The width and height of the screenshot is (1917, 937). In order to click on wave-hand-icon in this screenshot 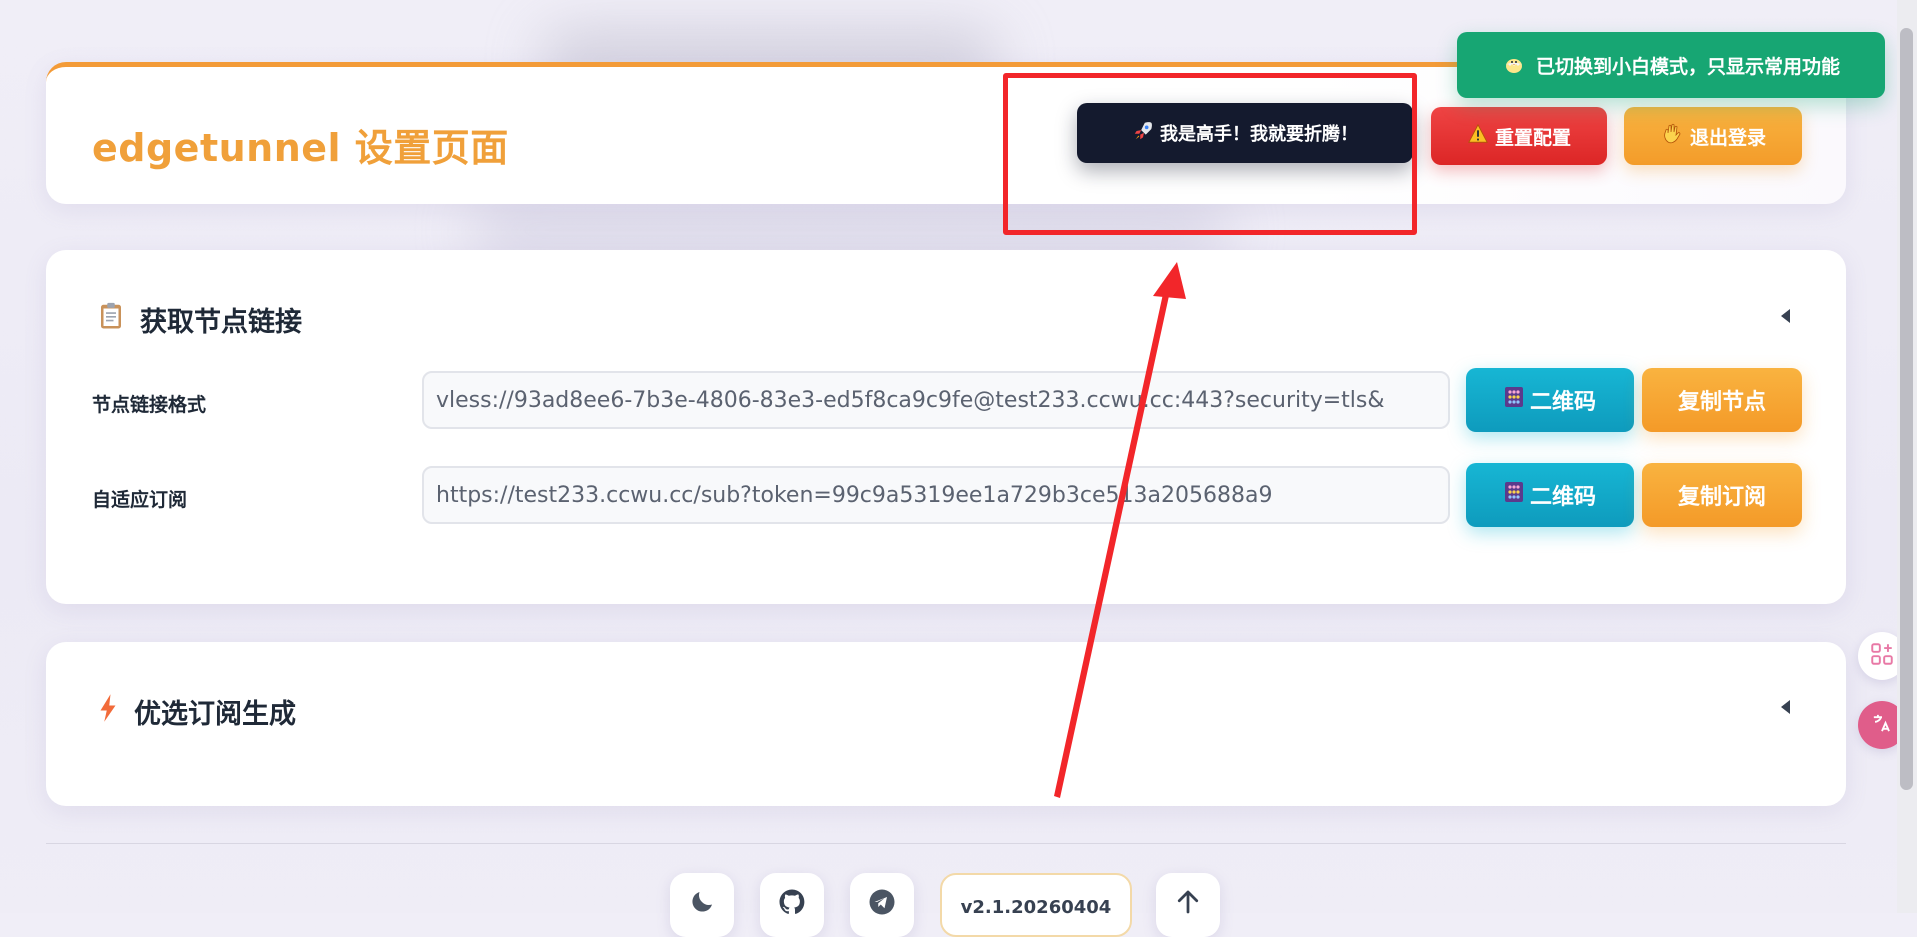, I will do `click(1672, 136)`.